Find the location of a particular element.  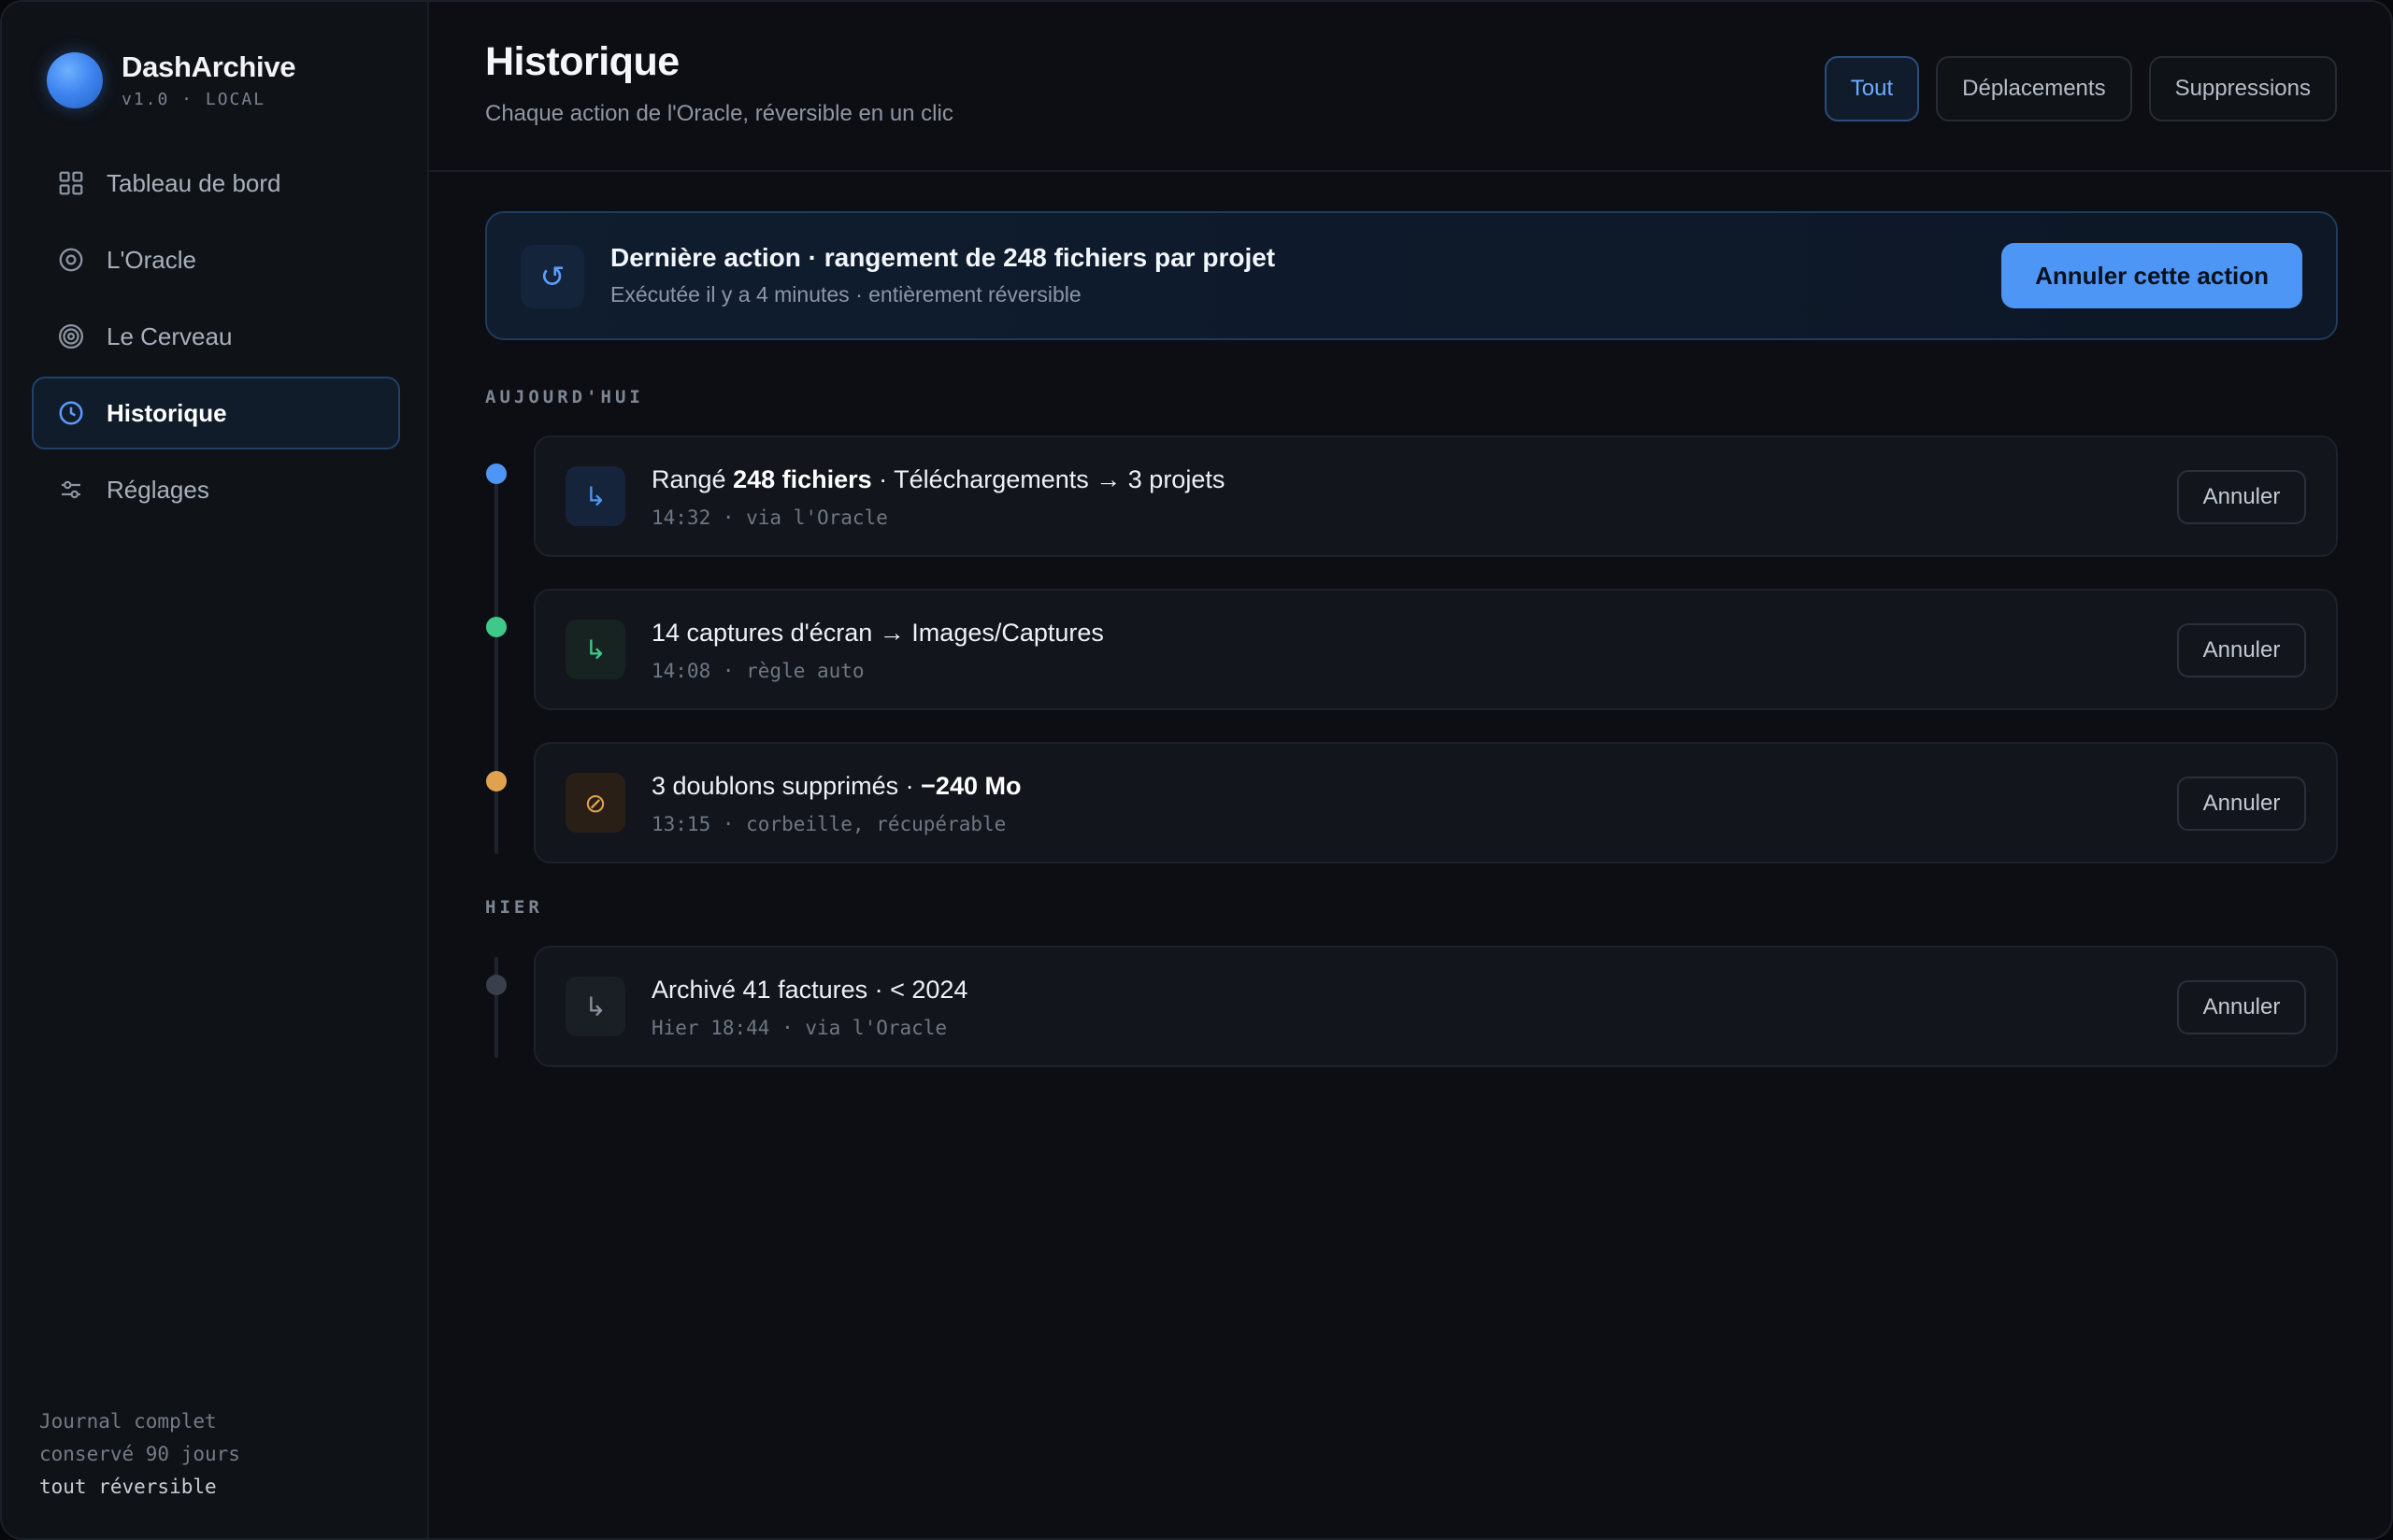

brand-logo is located at coordinates (75, 79).